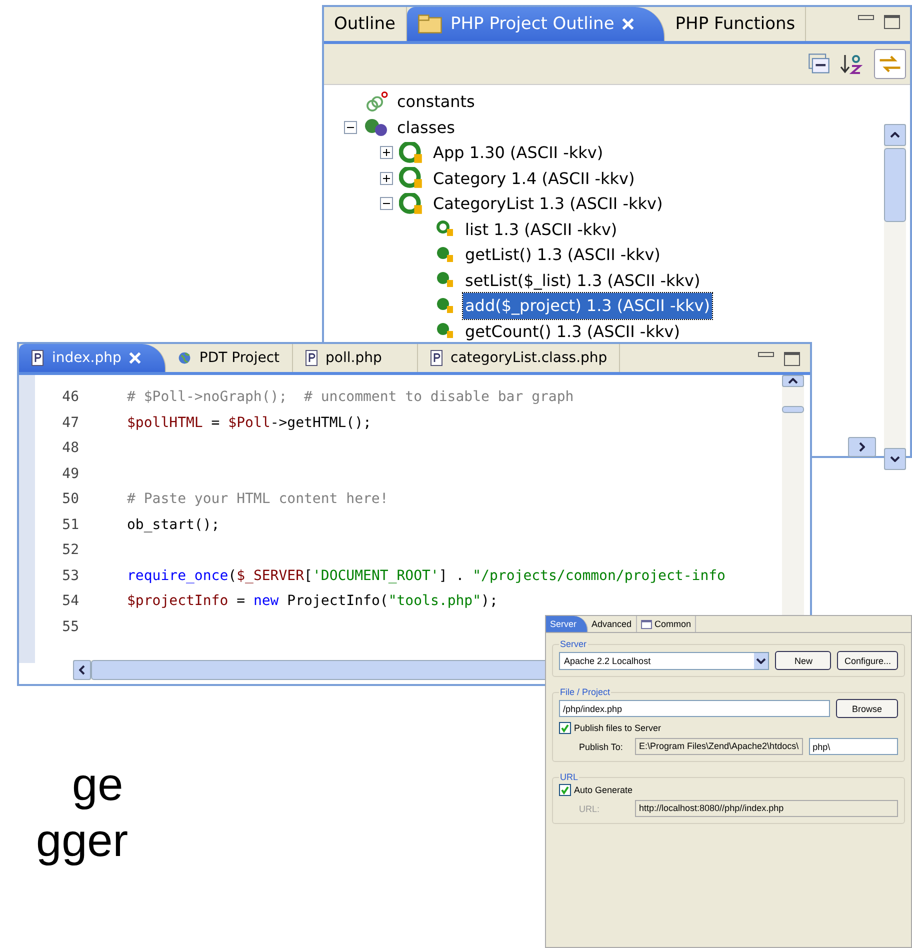 The image size is (912, 948). What do you see at coordinates (853, 746) in the screenshot?
I see `publish-dir-field: php\` at bounding box center [853, 746].